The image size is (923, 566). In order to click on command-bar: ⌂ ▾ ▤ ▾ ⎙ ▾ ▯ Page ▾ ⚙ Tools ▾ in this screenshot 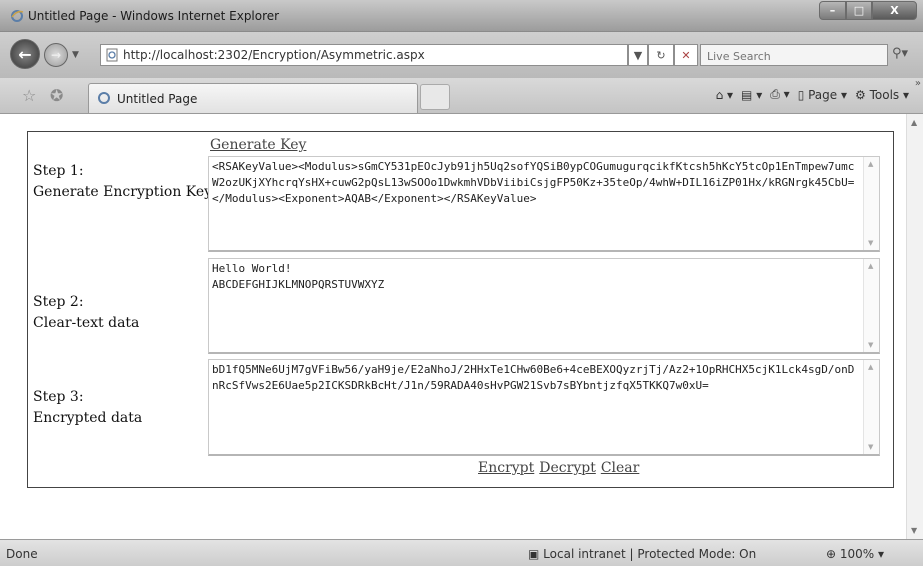, I will do `click(812, 94)`.